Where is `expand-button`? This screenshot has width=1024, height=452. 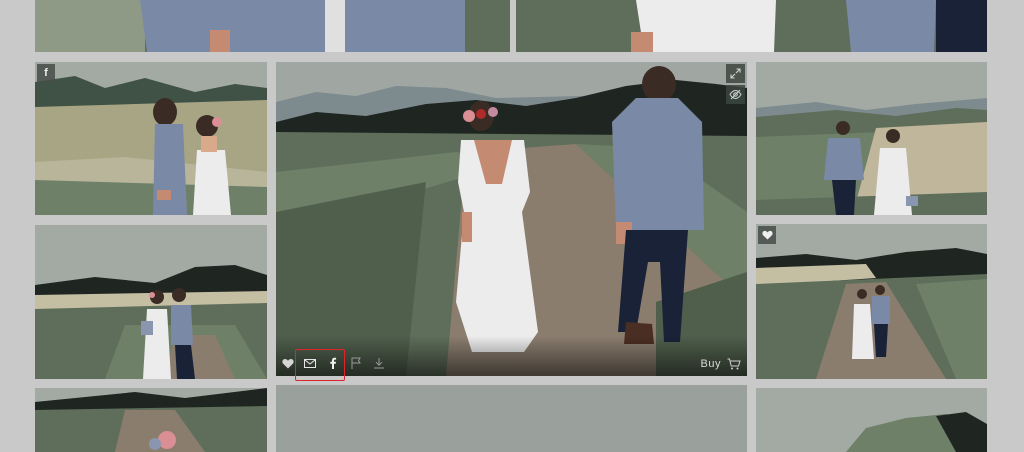 expand-button is located at coordinates (735, 73).